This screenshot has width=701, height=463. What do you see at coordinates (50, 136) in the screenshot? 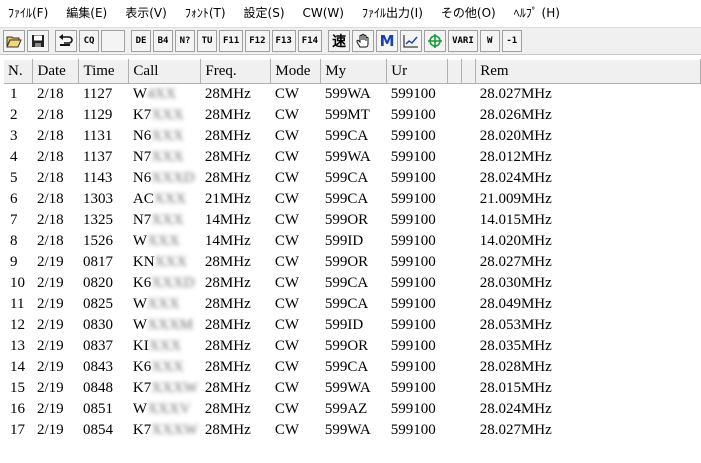
I see `cell-date: 2/18` at bounding box center [50, 136].